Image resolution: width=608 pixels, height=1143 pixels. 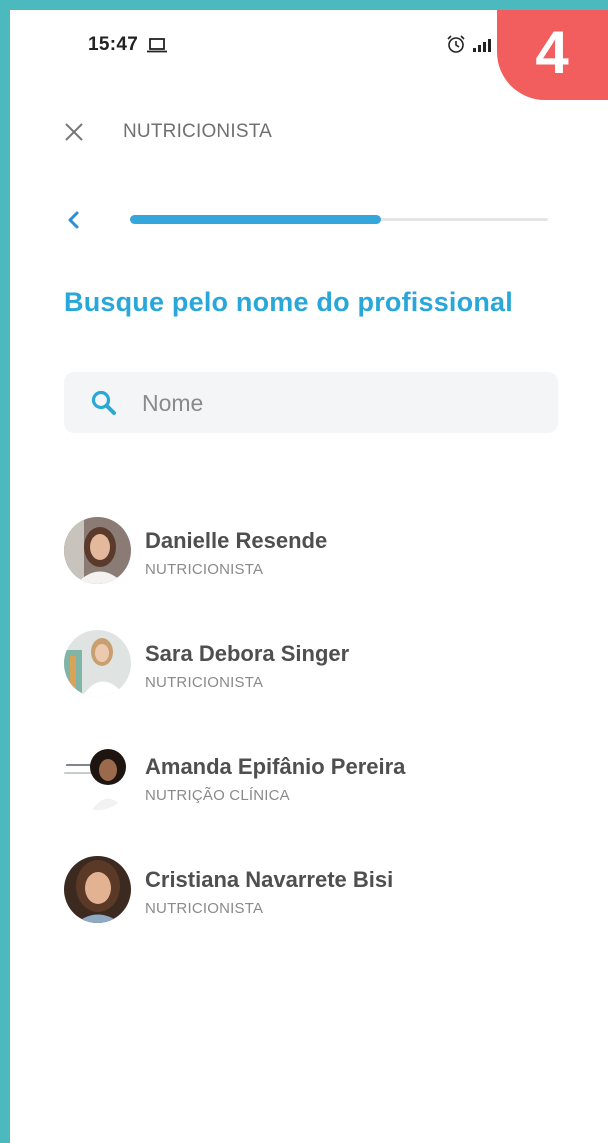 What do you see at coordinates (484, 46) in the screenshot?
I see `signal-icon` at bounding box center [484, 46].